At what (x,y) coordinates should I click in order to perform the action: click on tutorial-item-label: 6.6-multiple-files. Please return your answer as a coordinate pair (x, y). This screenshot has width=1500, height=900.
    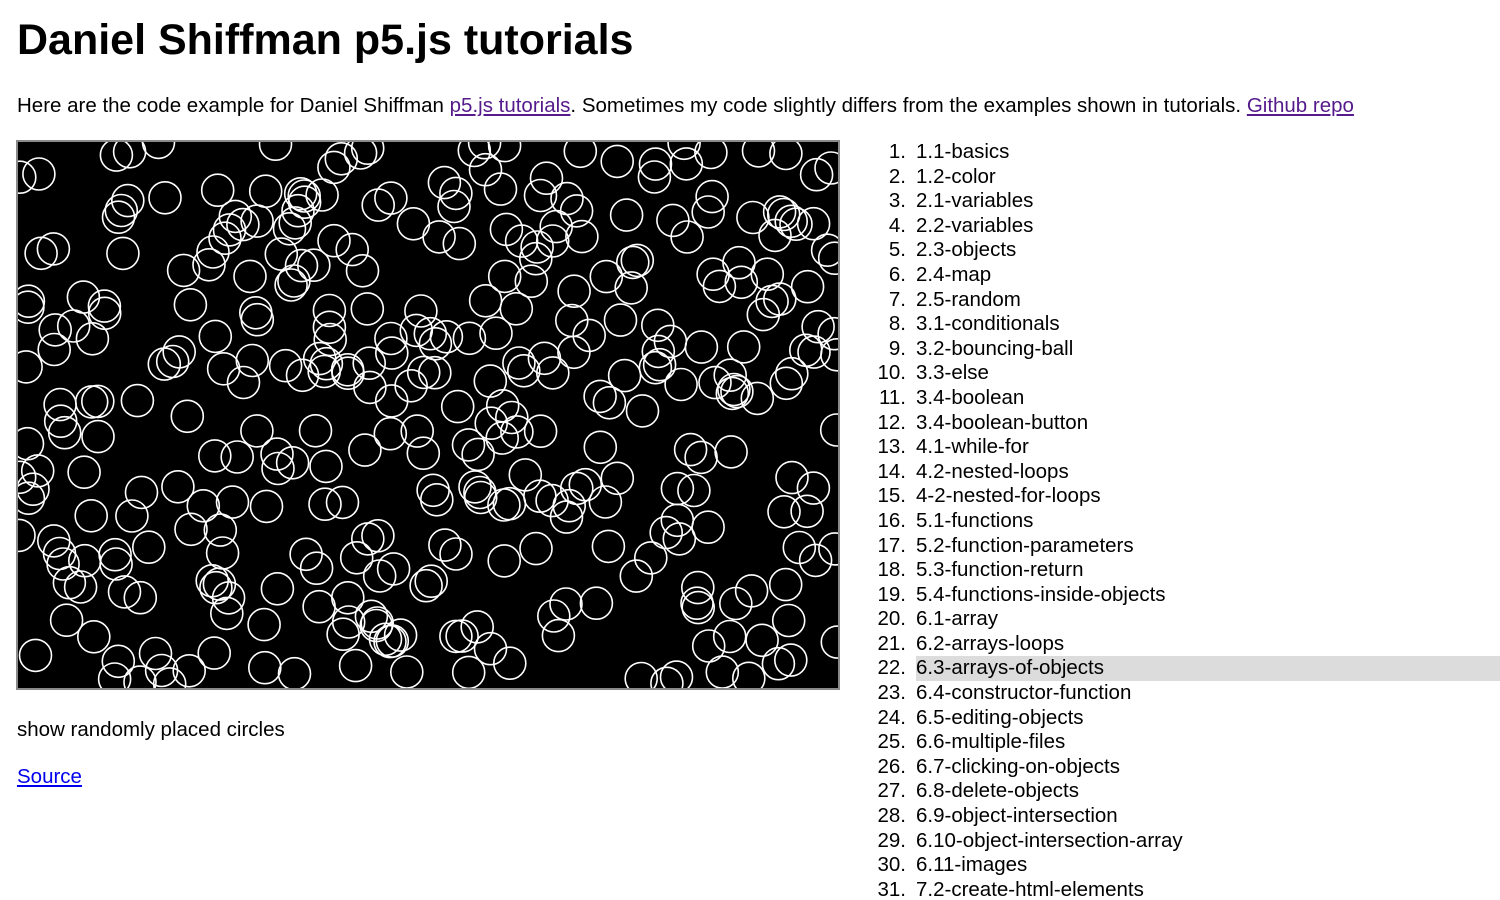
    Looking at the image, I should click on (1208, 742).